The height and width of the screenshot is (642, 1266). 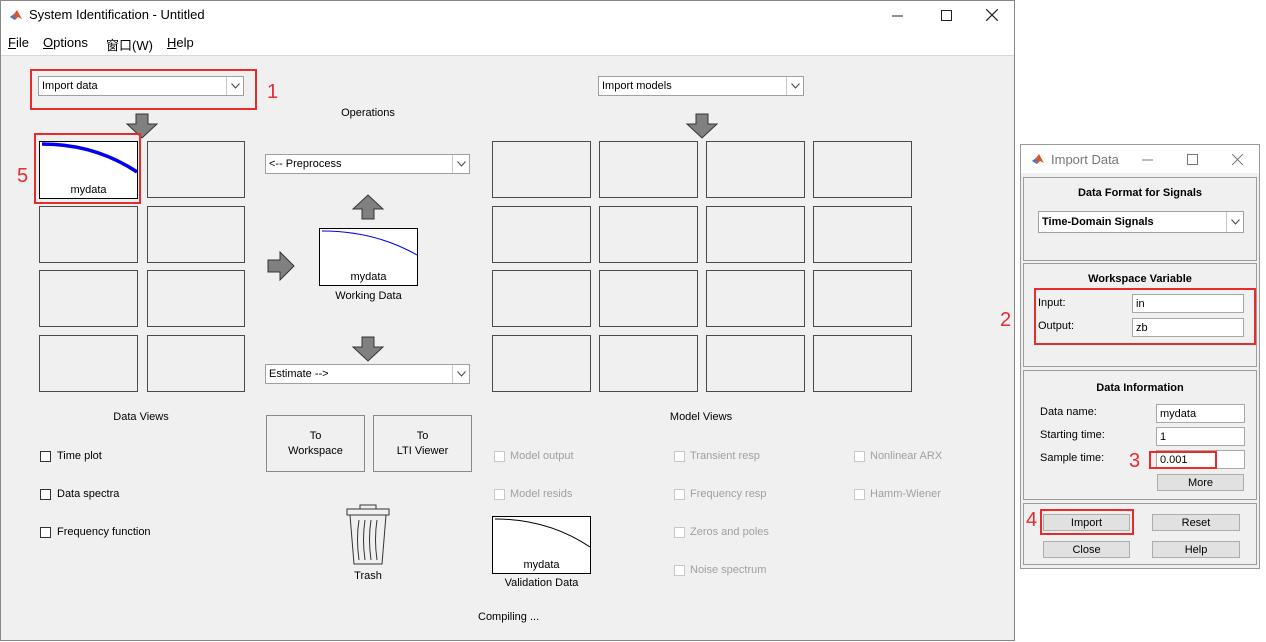 I want to click on hamm-wiener-checkbox, so click(x=859, y=494).